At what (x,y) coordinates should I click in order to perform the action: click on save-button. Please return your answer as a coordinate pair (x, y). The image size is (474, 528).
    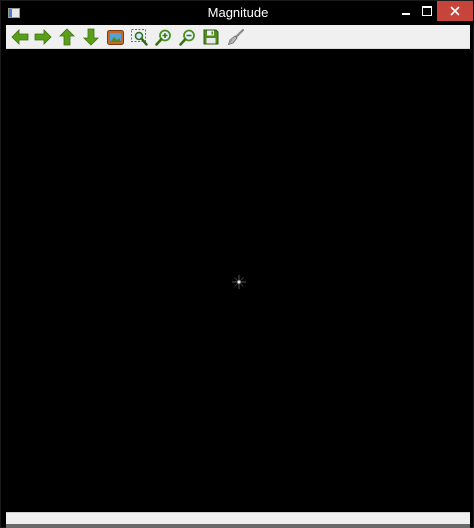
    Looking at the image, I should click on (211, 37).